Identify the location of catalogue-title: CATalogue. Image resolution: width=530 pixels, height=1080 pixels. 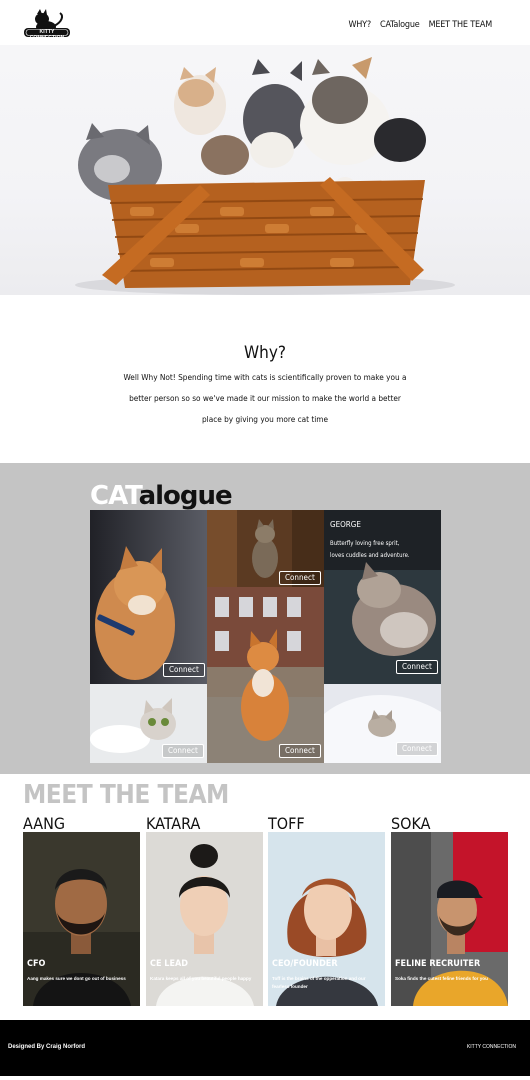
(161, 496).